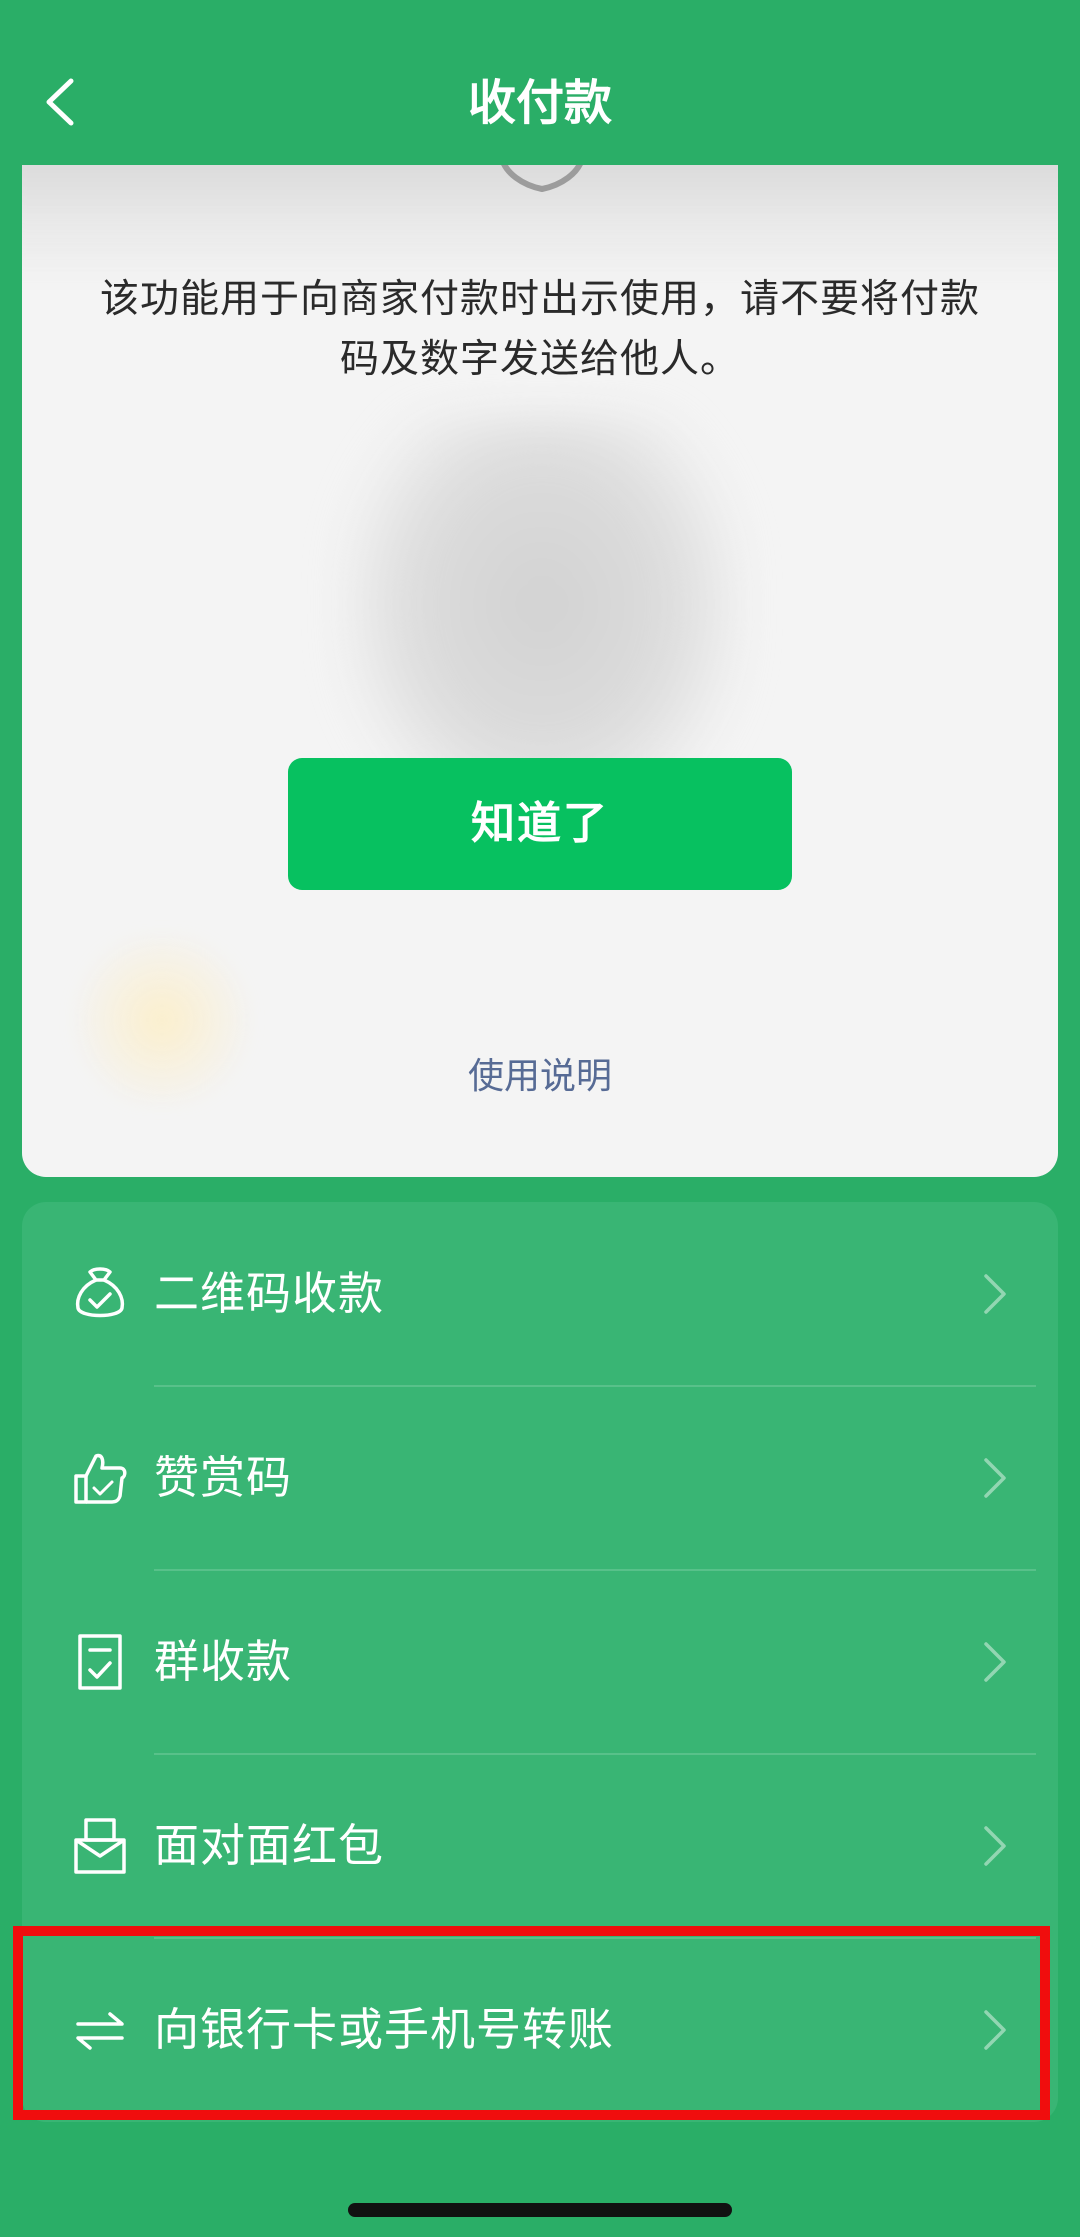 The image size is (1080, 2237). I want to click on red-packet-icon, so click(100, 1846).